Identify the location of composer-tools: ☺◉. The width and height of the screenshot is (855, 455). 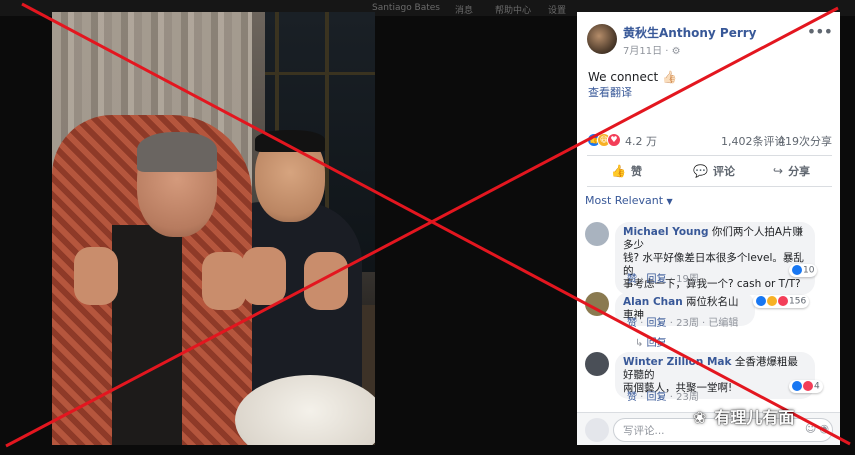
(818, 428).